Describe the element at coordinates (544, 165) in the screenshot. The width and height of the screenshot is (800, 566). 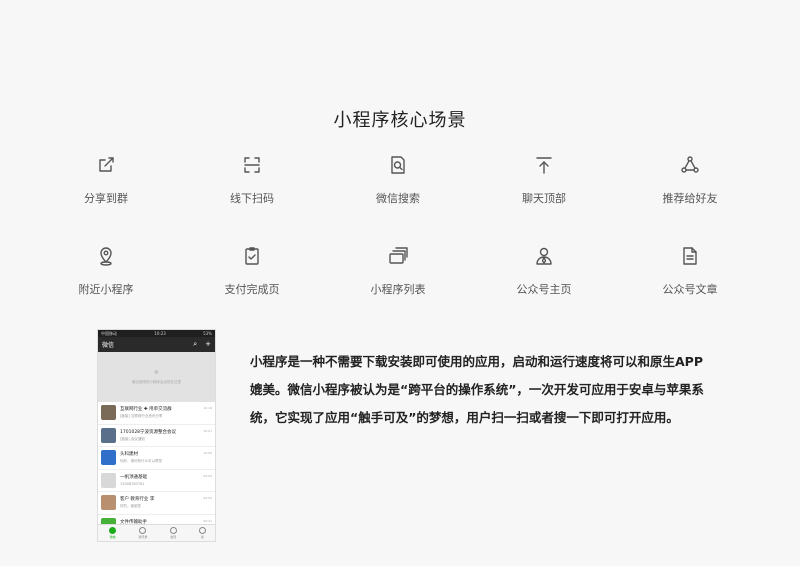
I see `pull-top-icon` at that location.